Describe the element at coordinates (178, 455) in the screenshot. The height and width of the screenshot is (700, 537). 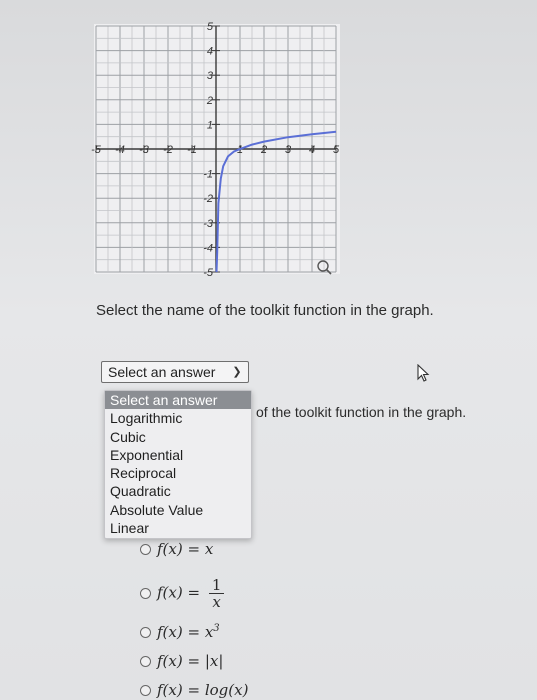
I see `dropdown-option-exponential: Exponential` at that location.